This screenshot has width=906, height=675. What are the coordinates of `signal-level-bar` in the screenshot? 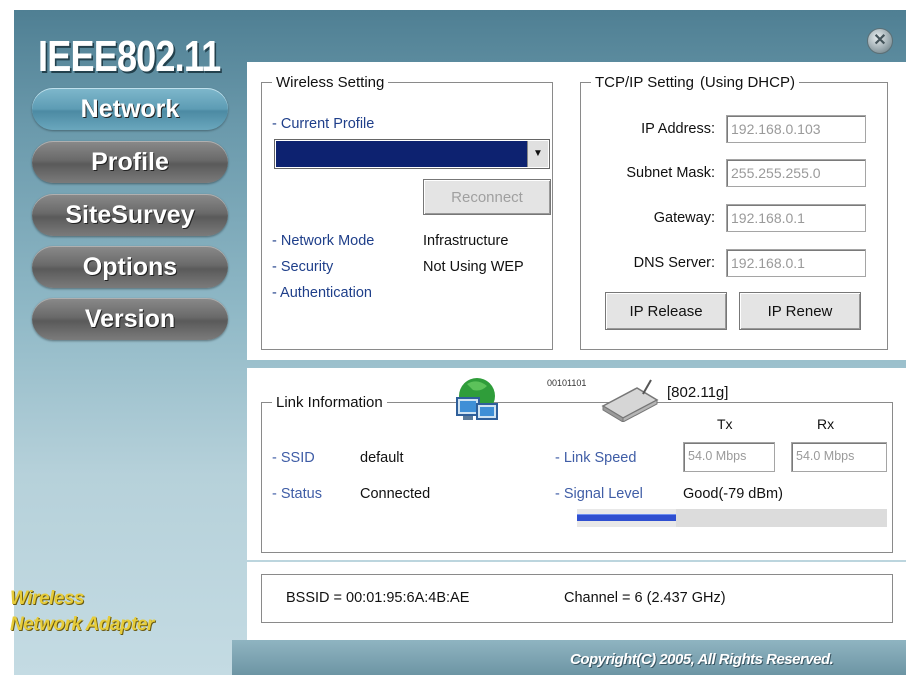 It's located at (732, 518).